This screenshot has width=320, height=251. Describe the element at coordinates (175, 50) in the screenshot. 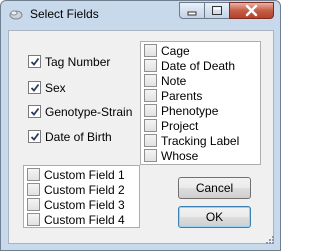

I see `field-label: Cage` at that location.